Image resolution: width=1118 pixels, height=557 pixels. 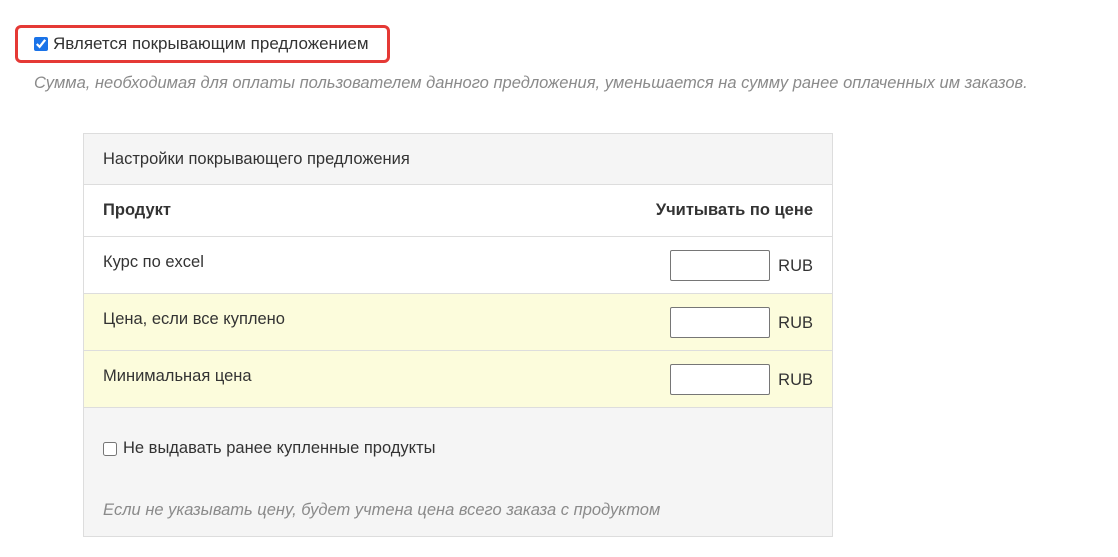 What do you see at coordinates (153, 261) in the screenshot?
I see `product-name: Курс по excel` at bounding box center [153, 261].